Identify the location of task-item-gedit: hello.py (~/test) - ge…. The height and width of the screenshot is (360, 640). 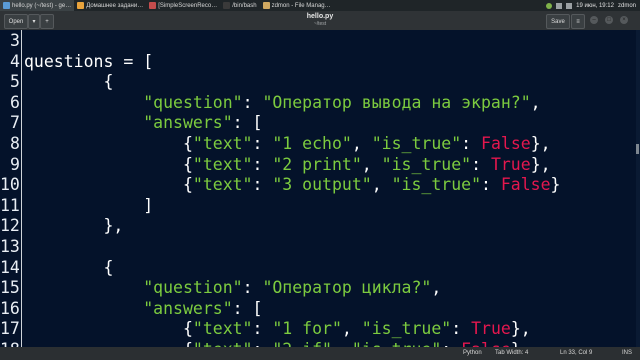
(37, 5).